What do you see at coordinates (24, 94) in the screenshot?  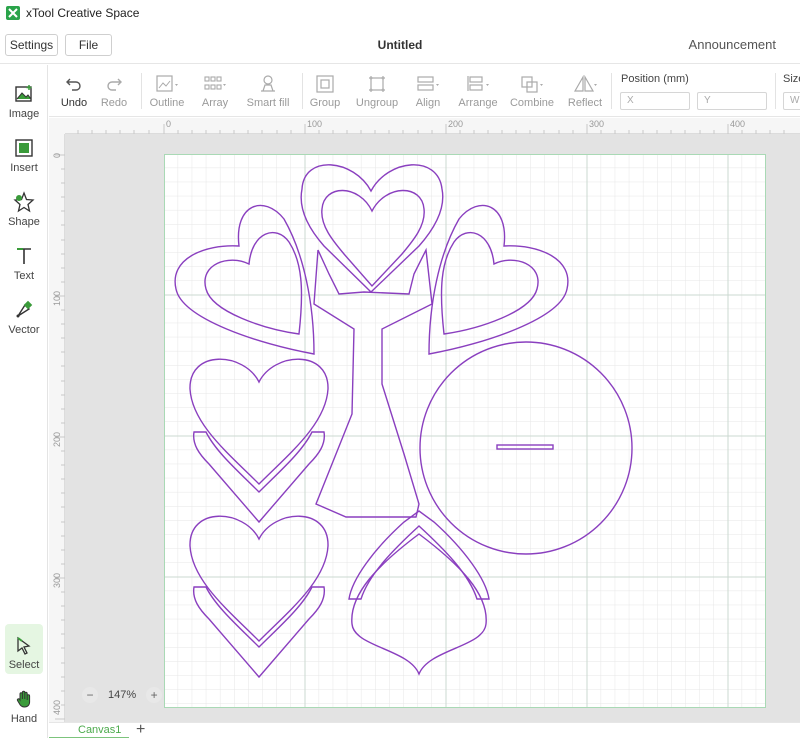 I see `image-icon` at bounding box center [24, 94].